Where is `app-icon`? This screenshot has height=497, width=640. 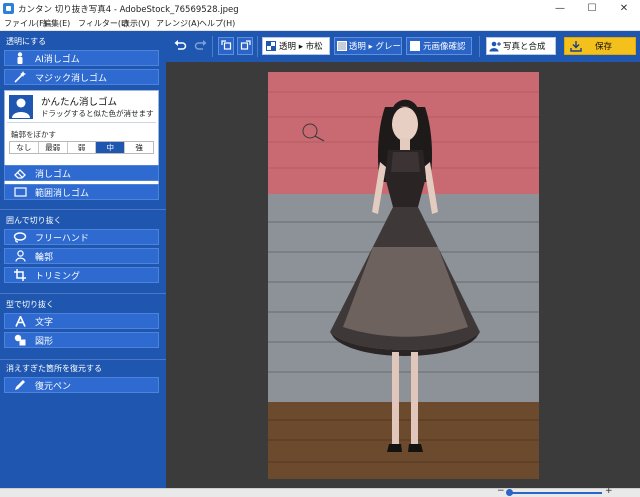
app-icon is located at coordinates (8, 8).